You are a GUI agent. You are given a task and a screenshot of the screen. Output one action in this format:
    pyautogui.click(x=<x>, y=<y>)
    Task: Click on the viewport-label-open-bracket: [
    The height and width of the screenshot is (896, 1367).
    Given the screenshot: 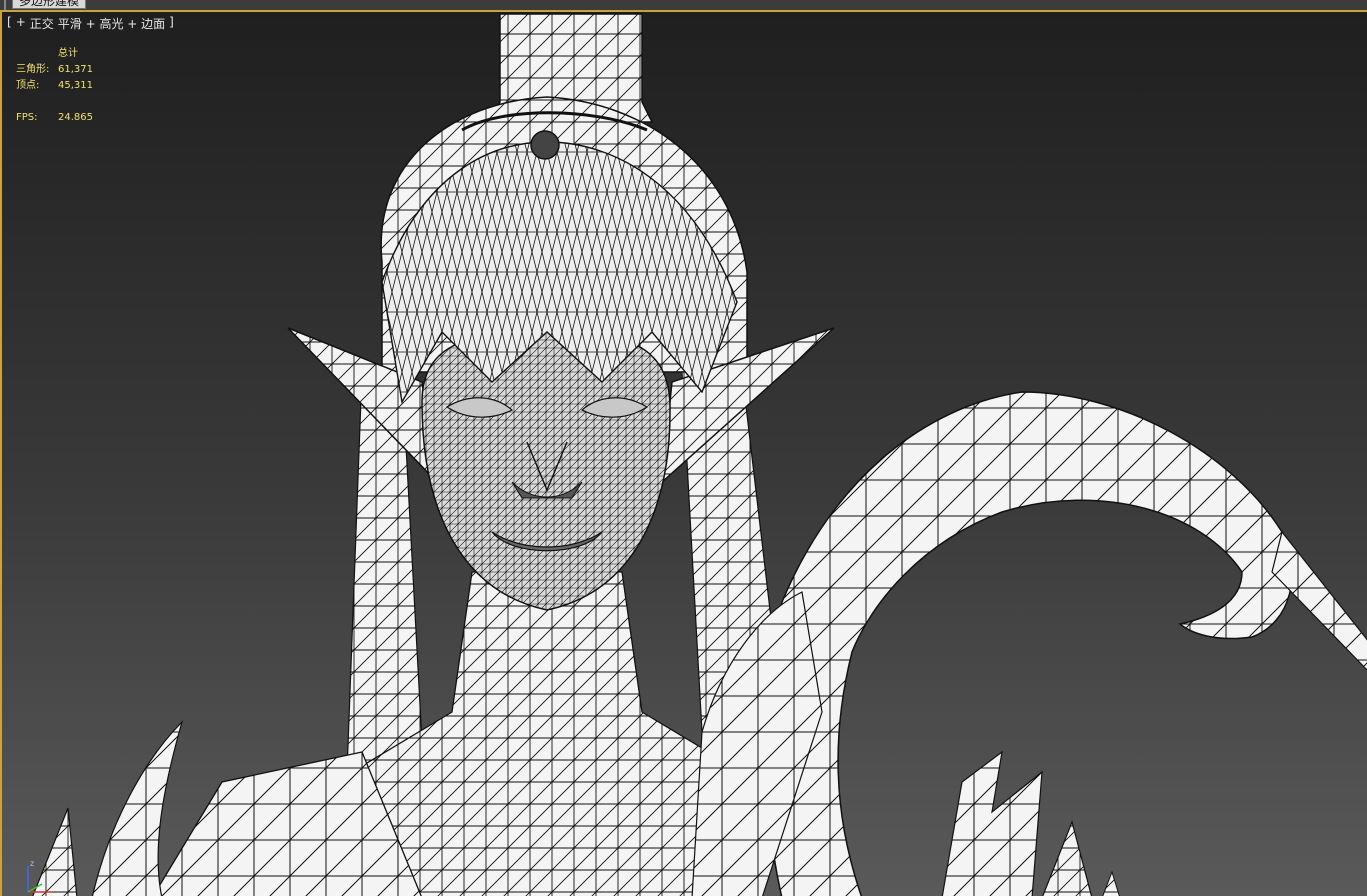 What is the action you would take?
    pyautogui.click(x=9, y=22)
    